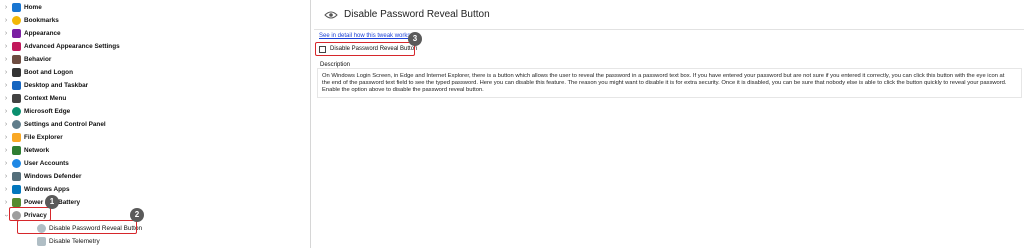 The image size is (1024, 248). I want to click on palette-advanced-icon, so click(16, 46).